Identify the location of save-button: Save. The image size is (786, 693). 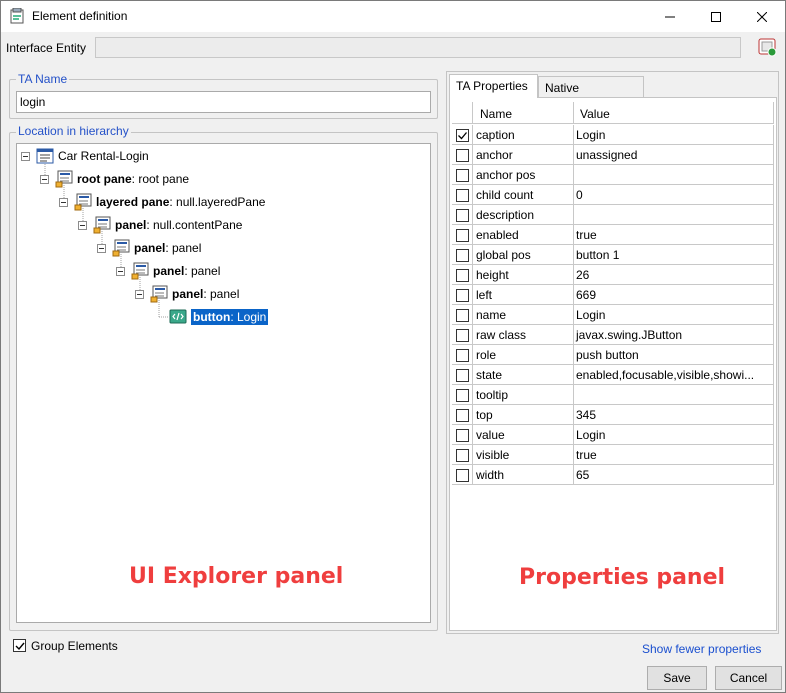
(677, 678).